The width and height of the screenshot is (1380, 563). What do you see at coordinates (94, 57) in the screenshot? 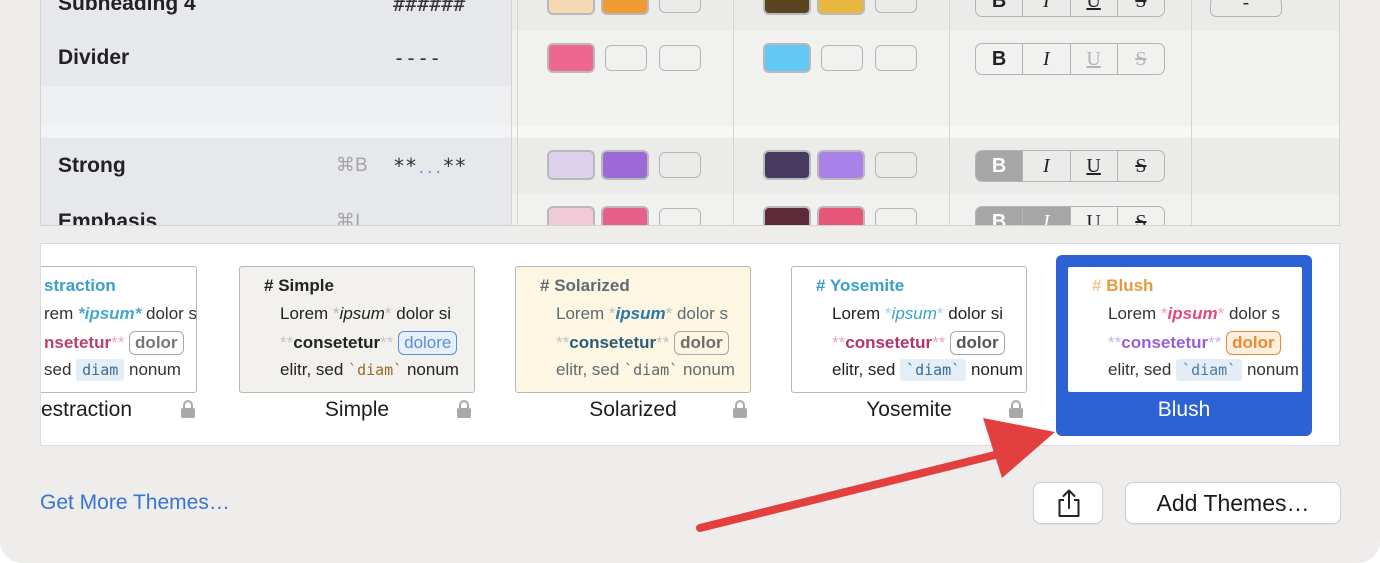
I see `style-name: Divider` at bounding box center [94, 57].